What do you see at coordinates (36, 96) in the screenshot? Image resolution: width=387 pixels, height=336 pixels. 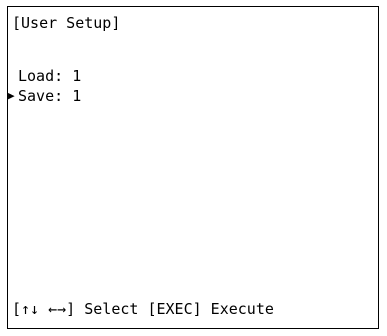 I see `menu-item-label: Save` at bounding box center [36, 96].